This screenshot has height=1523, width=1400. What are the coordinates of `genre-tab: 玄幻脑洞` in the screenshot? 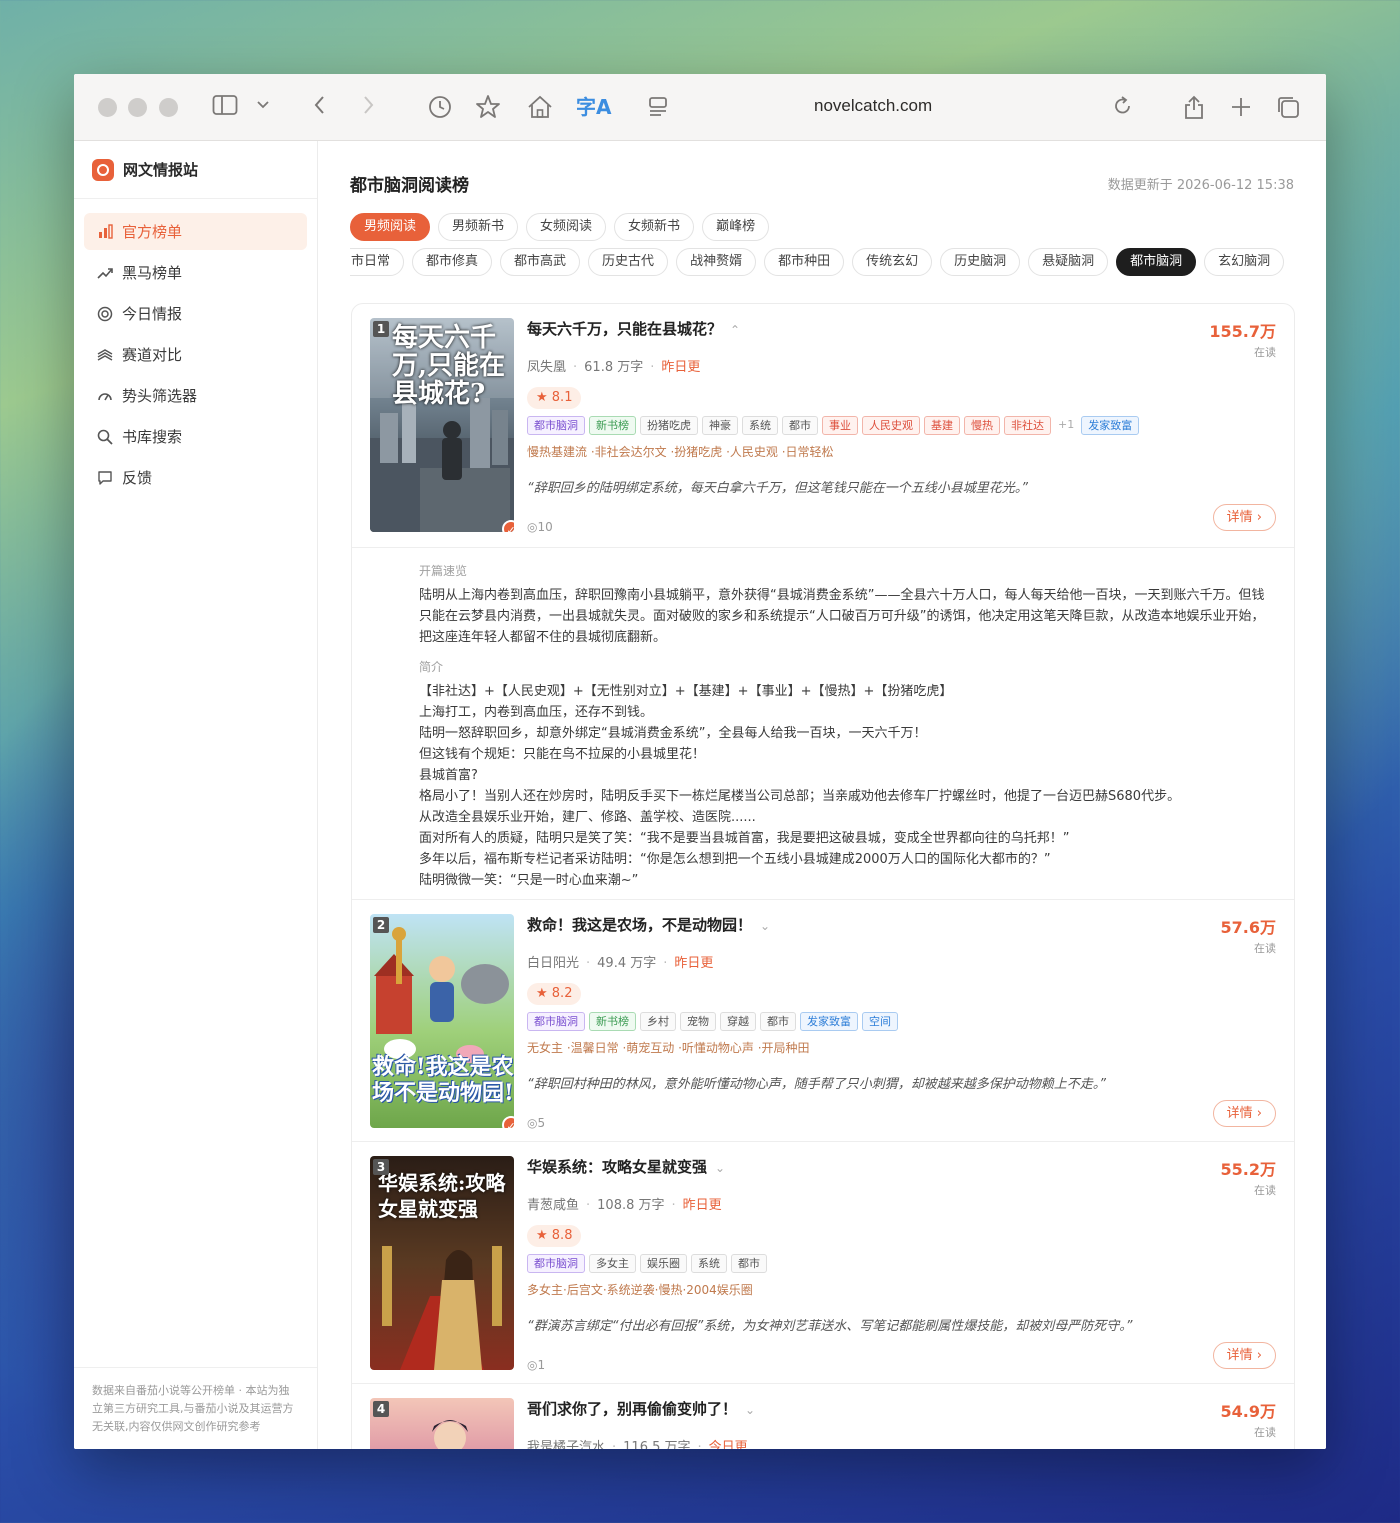 It's located at (1244, 262).